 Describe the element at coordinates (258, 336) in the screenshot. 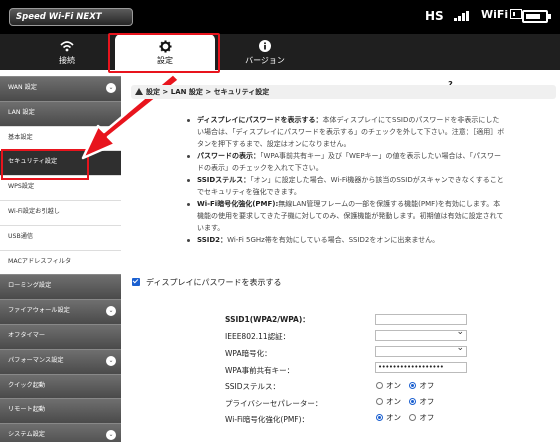

I see `auth-label: IEEE802.11認証：` at that location.